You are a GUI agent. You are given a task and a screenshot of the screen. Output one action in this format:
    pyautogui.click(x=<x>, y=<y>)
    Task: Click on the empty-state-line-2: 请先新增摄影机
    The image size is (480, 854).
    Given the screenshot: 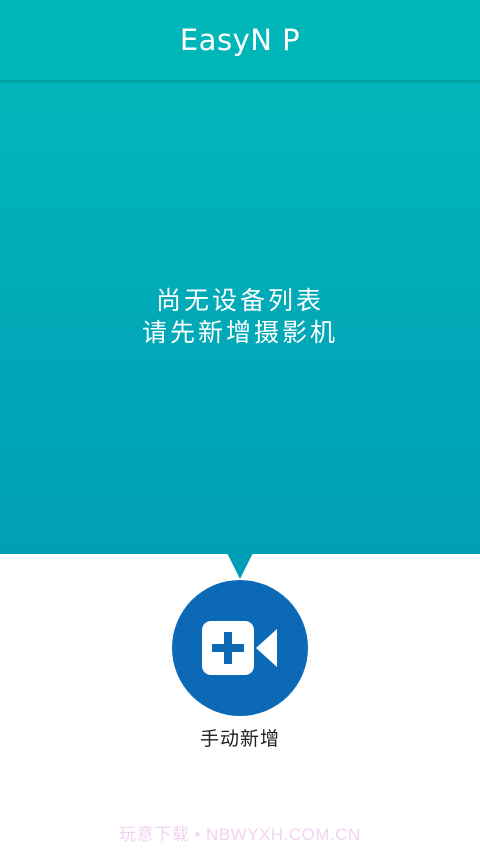 What is the action you would take?
    pyautogui.click(x=239, y=332)
    